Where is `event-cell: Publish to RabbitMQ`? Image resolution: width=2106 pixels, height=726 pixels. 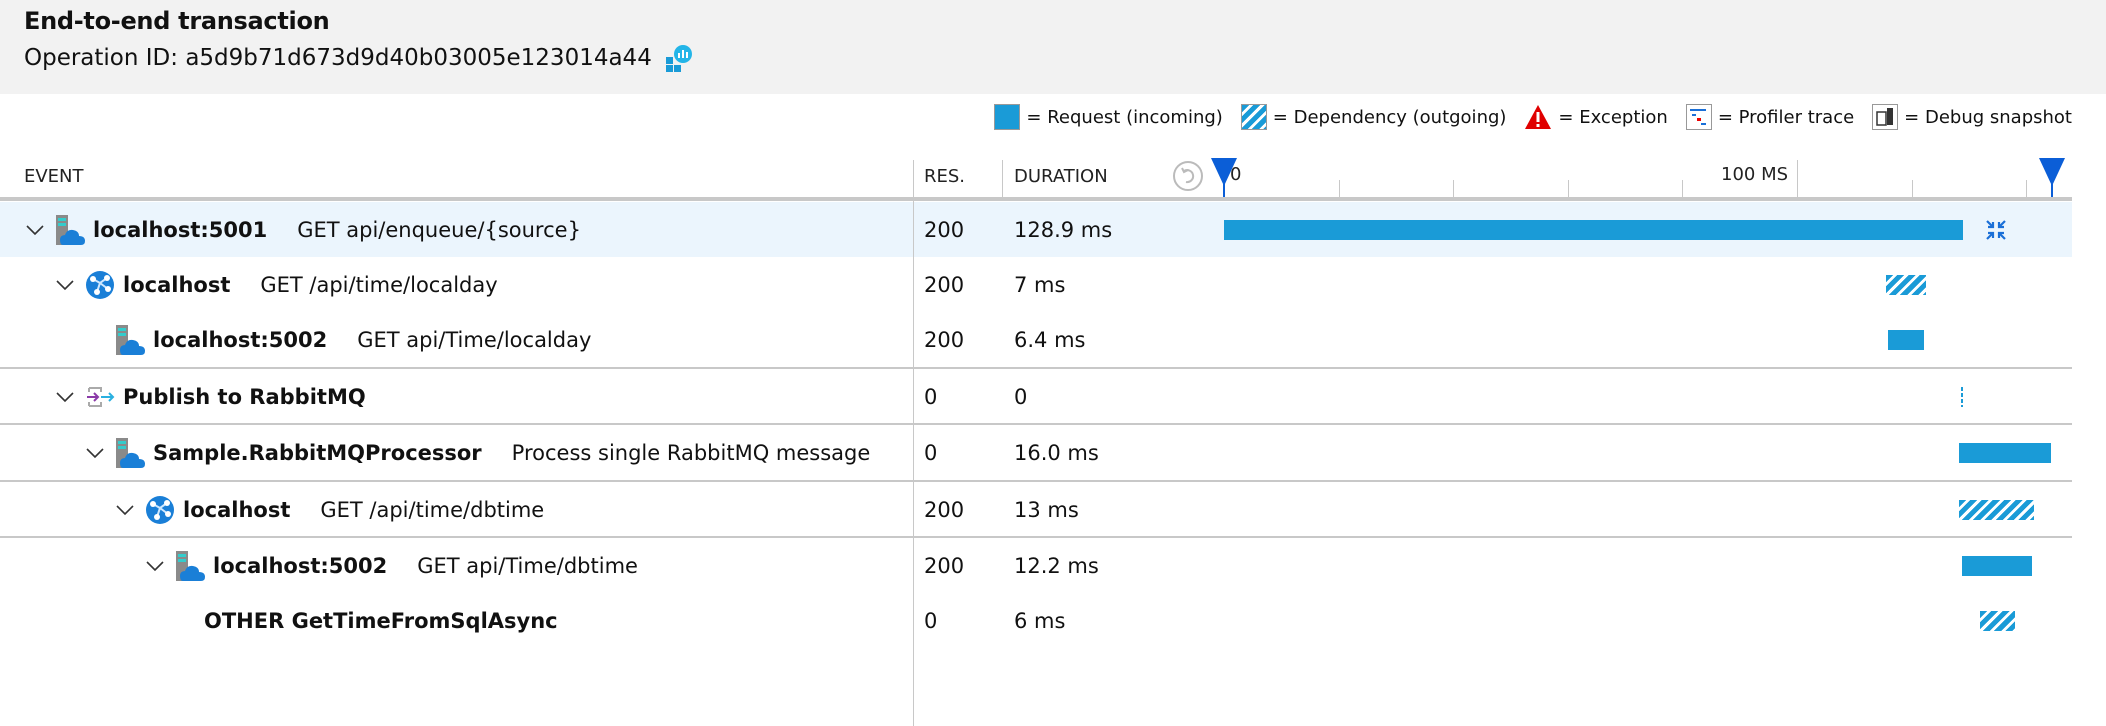 event-cell: Publish to RabbitMQ is located at coordinates (259, 396).